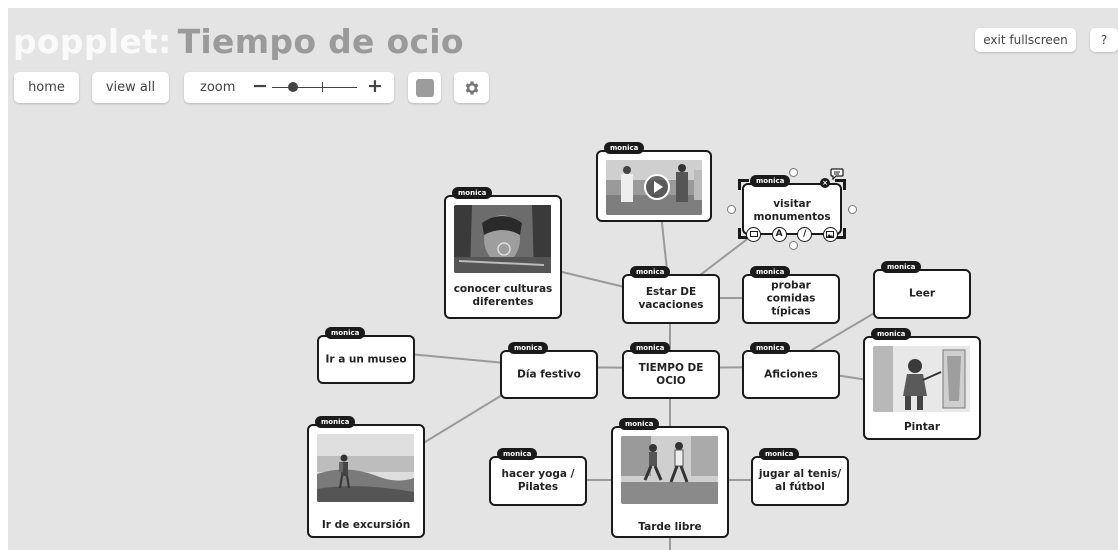 The image size is (1118, 550). Describe the element at coordinates (825, 183) in the screenshot. I see `delete-icon: ×` at that location.